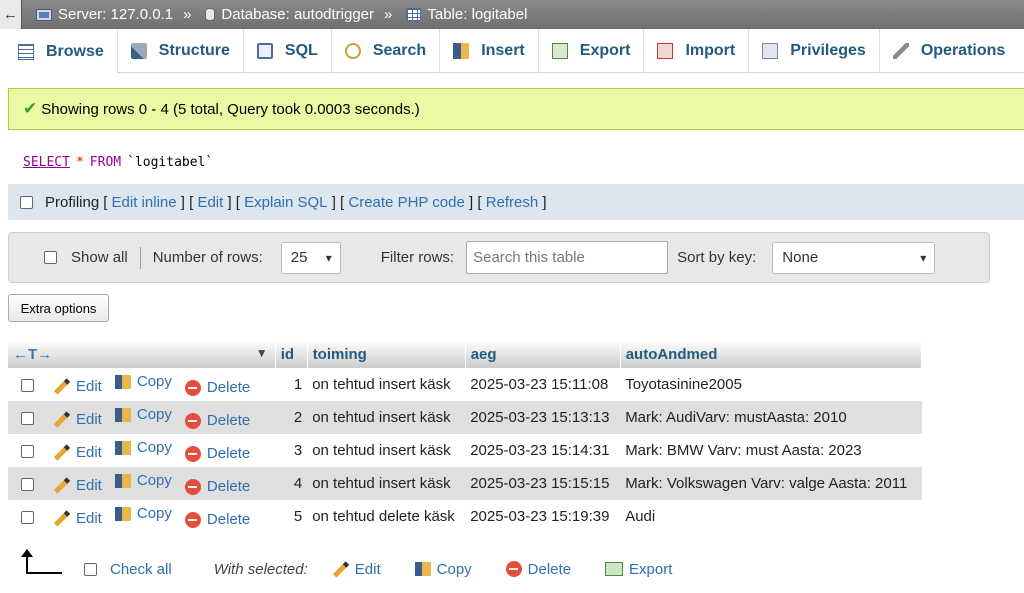  I want to click on tab-search: Search, so click(386, 51).